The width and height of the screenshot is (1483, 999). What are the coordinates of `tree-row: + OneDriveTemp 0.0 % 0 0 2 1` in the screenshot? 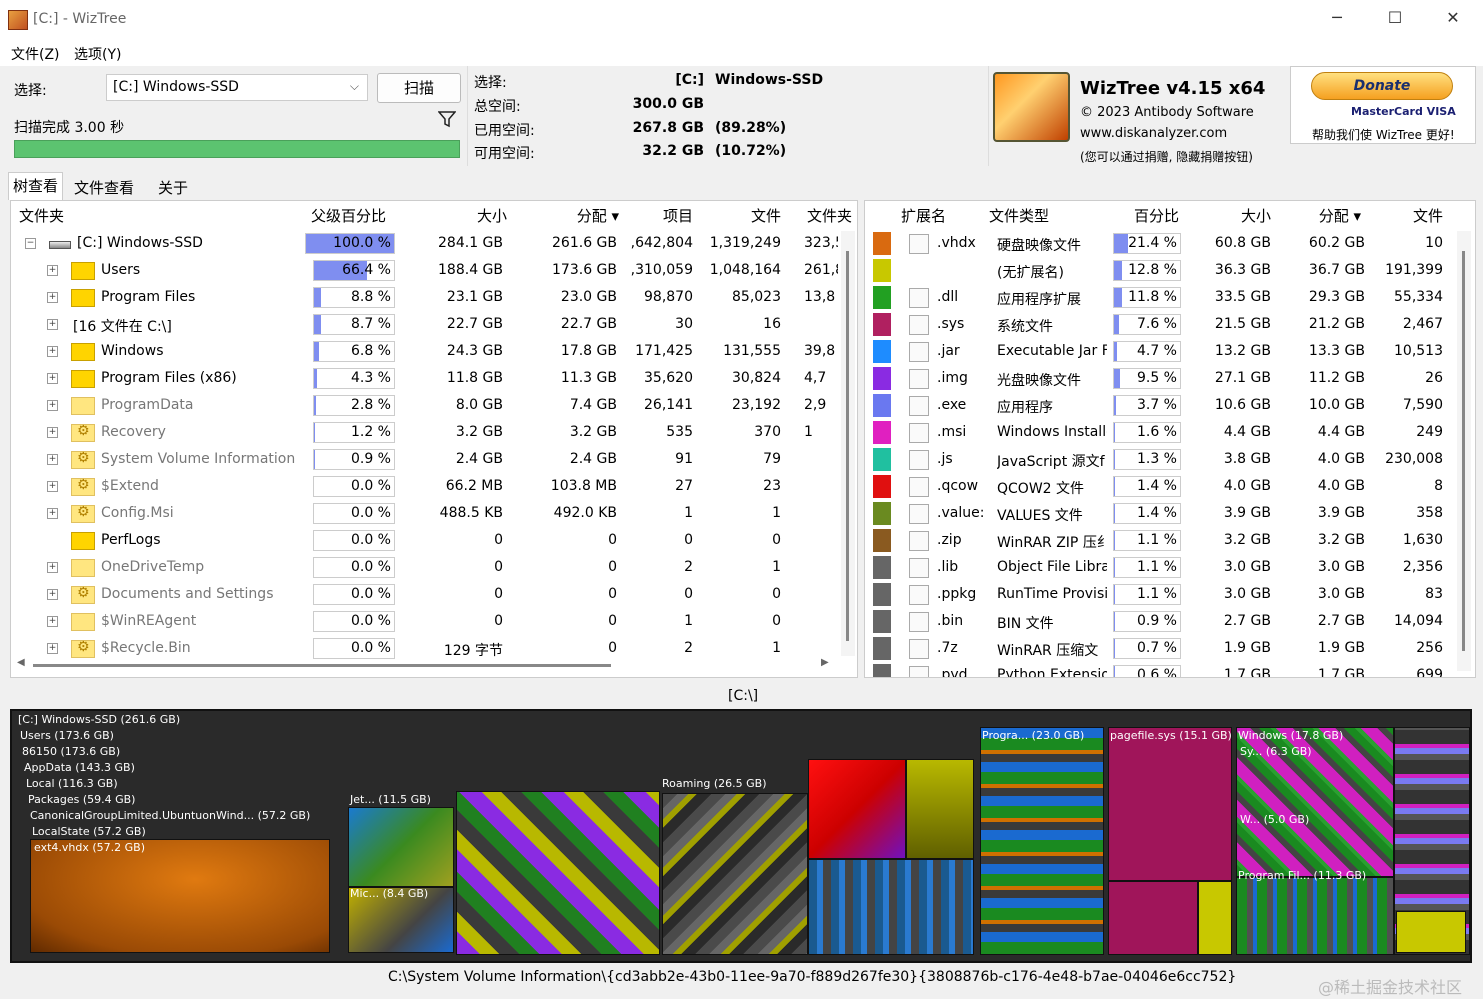 It's located at (434, 567).